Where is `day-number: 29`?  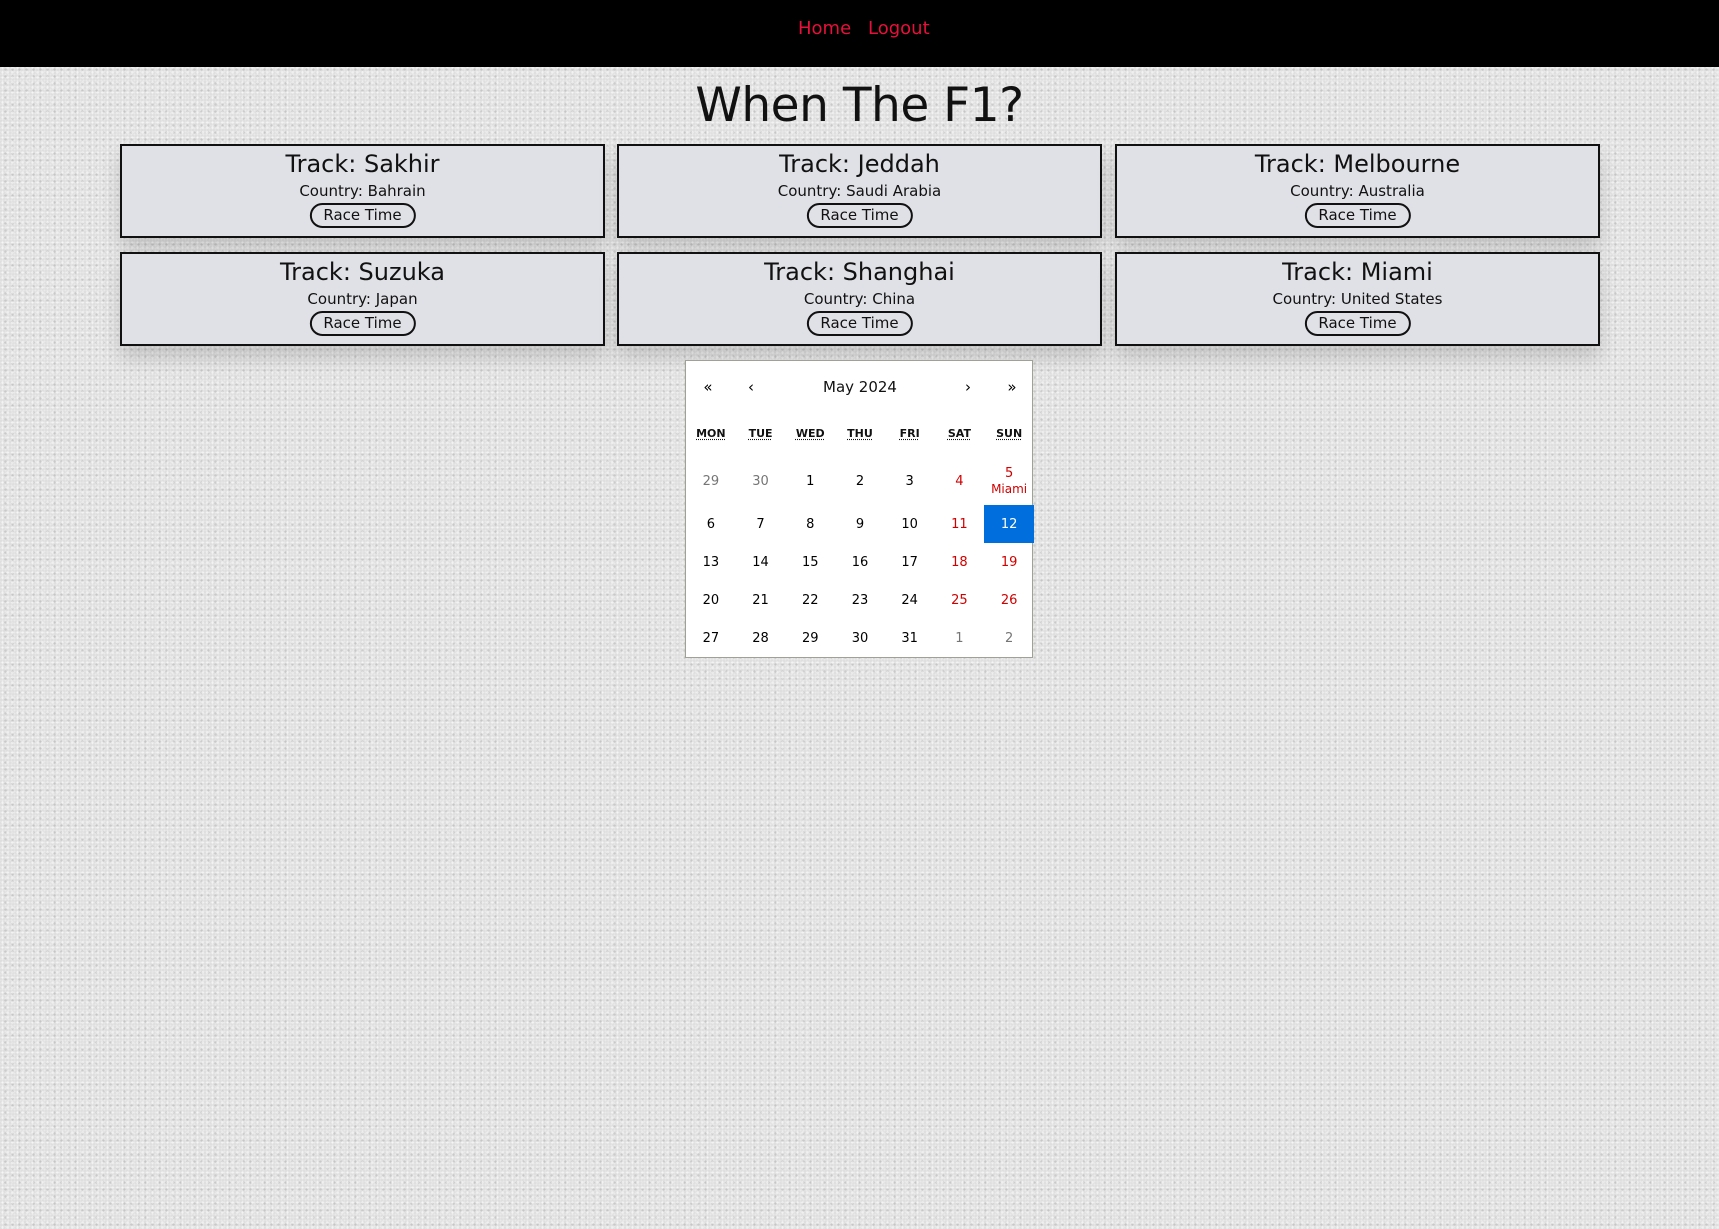
day-number: 29 is located at coordinates (711, 481).